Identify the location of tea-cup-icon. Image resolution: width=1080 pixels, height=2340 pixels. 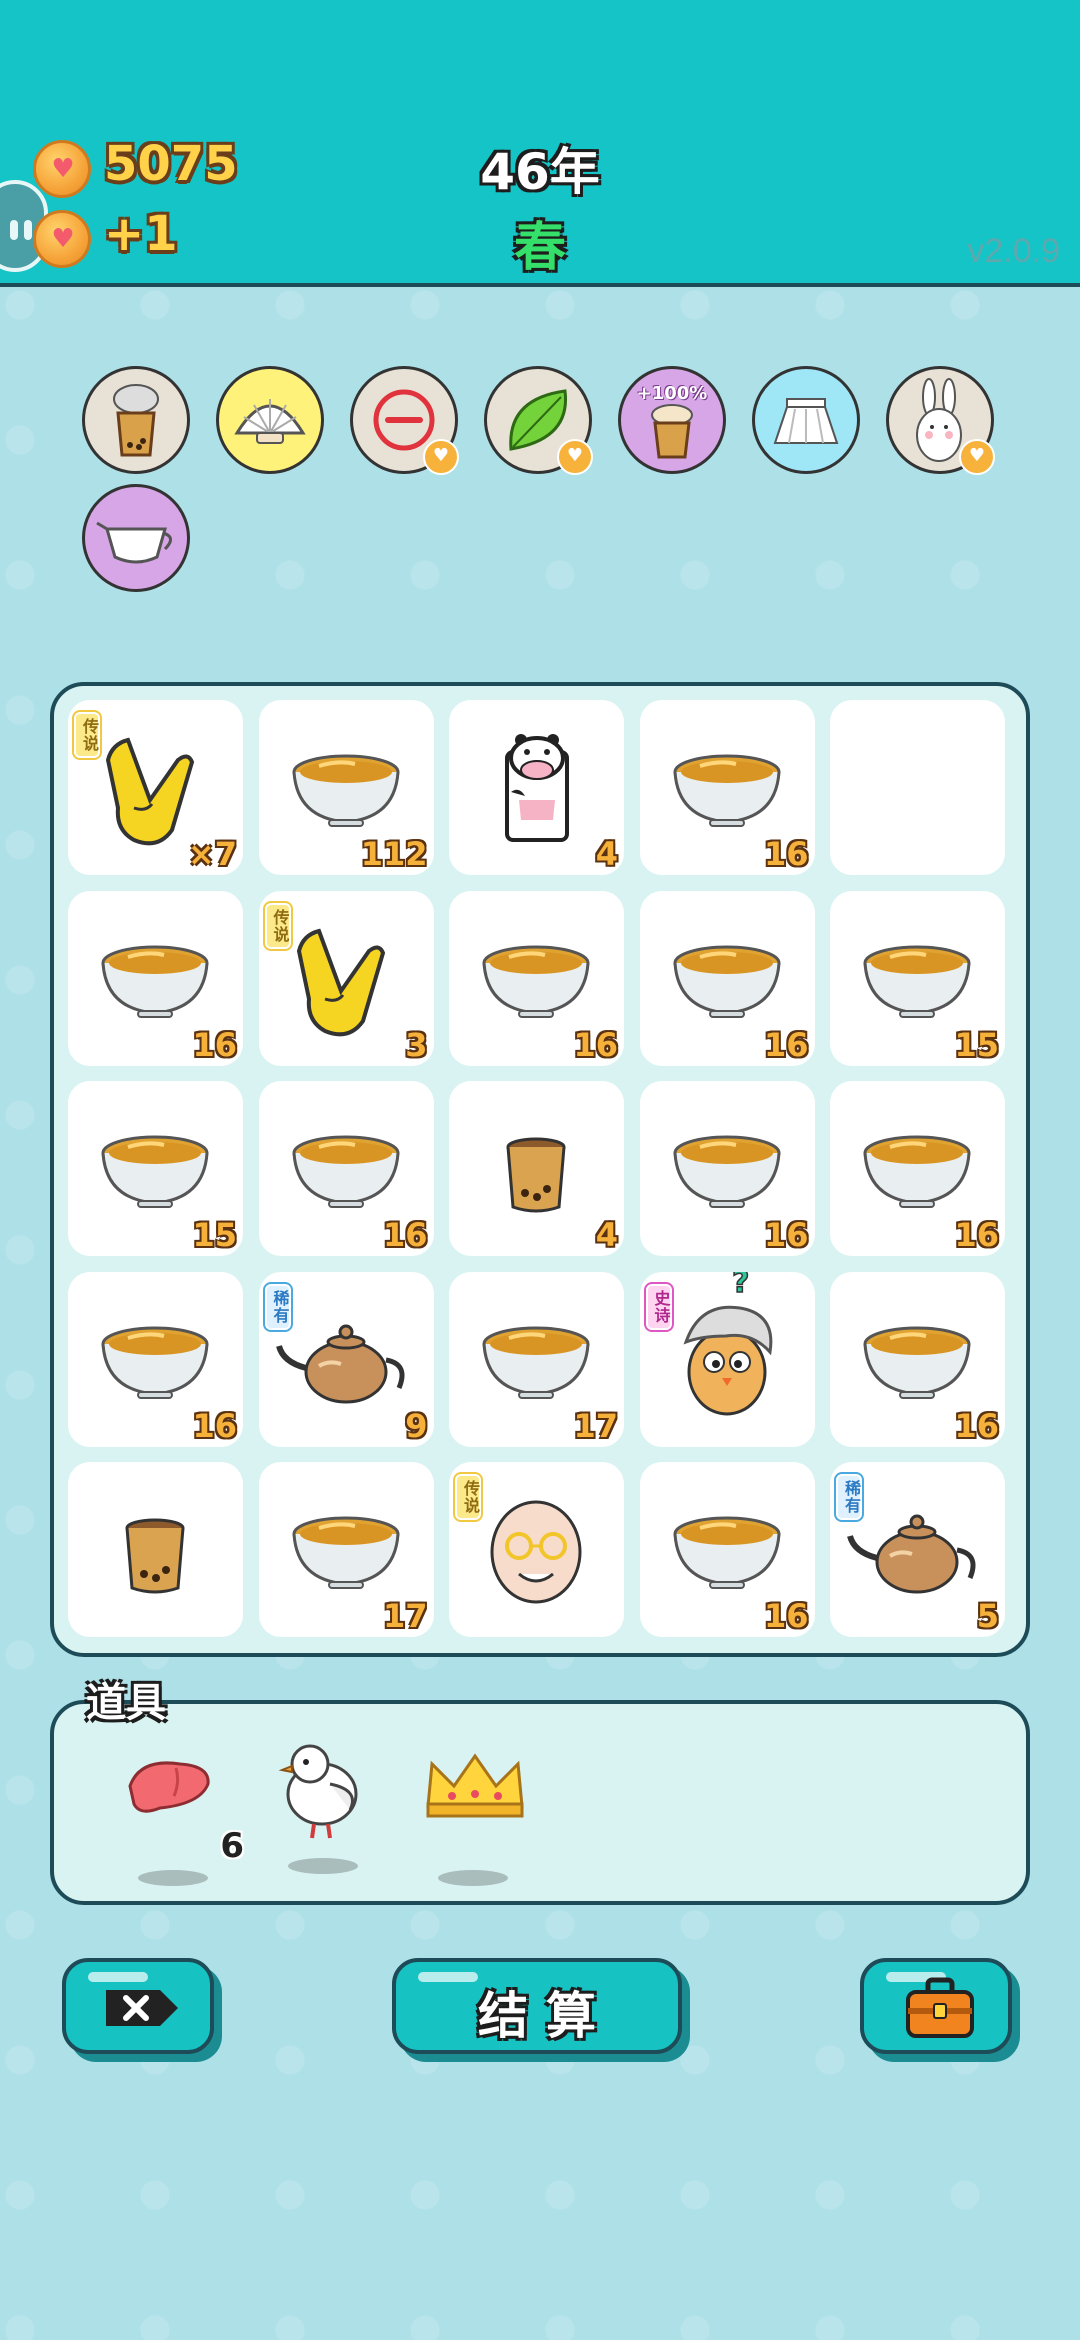
(155, 1556).